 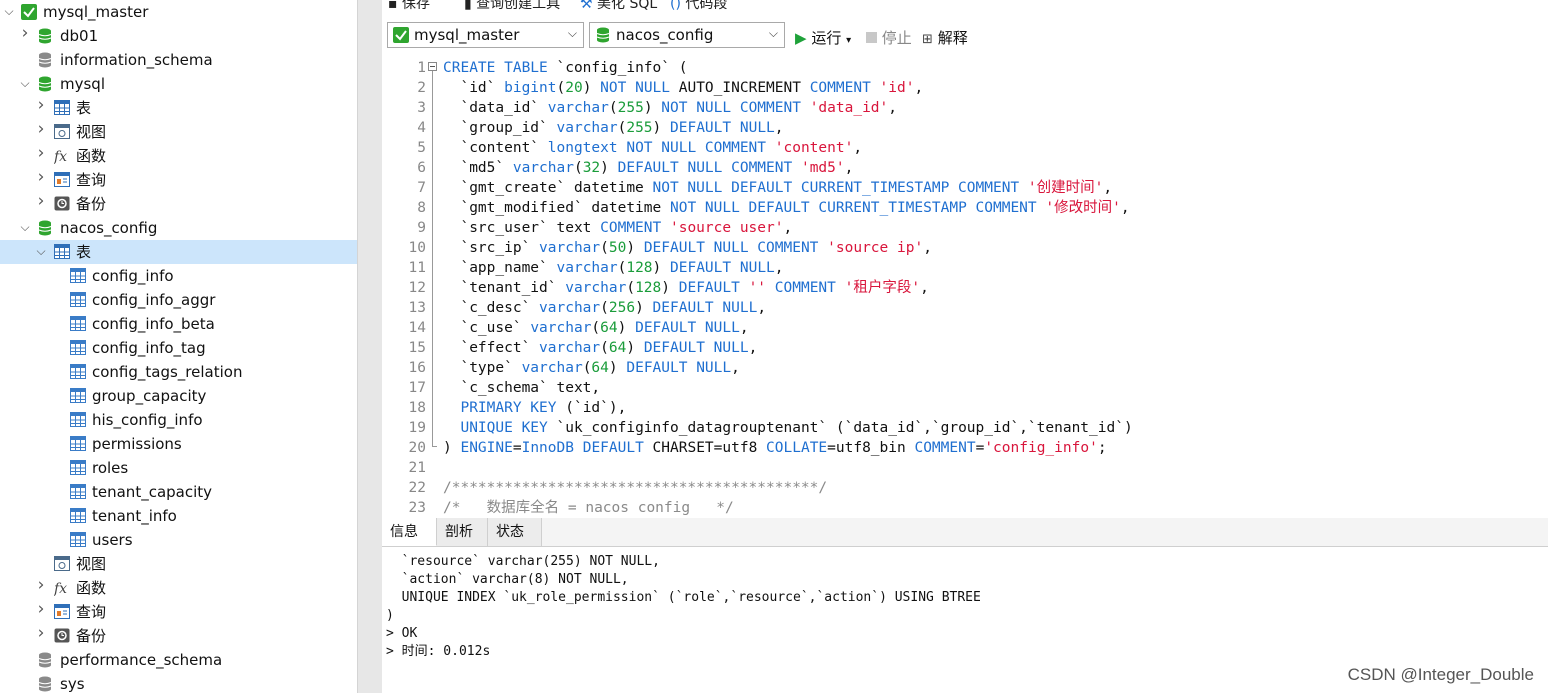 I want to click on database-icon, so click(x=603, y=35).